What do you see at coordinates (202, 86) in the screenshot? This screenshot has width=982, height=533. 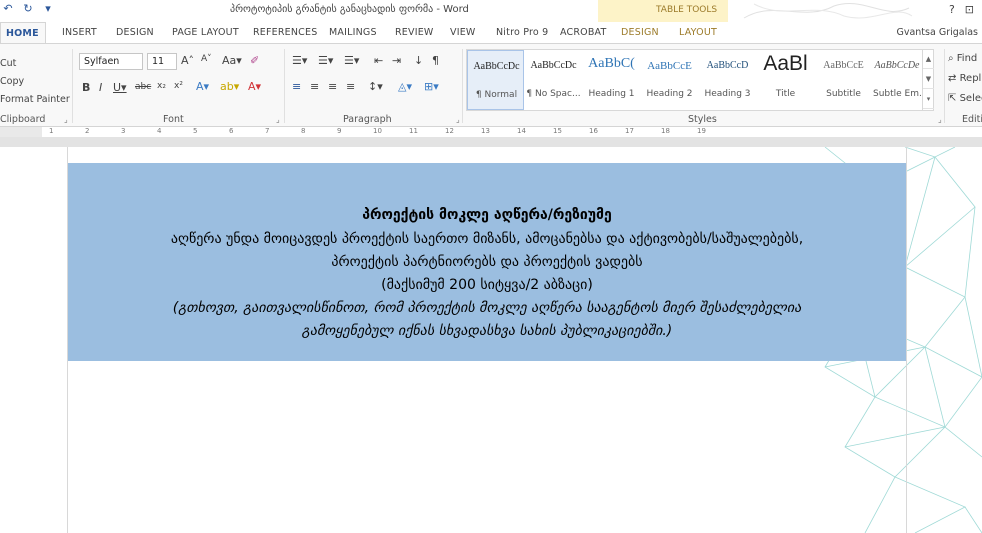 I see `text-effects-icon: A▾` at bounding box center [202, 86].